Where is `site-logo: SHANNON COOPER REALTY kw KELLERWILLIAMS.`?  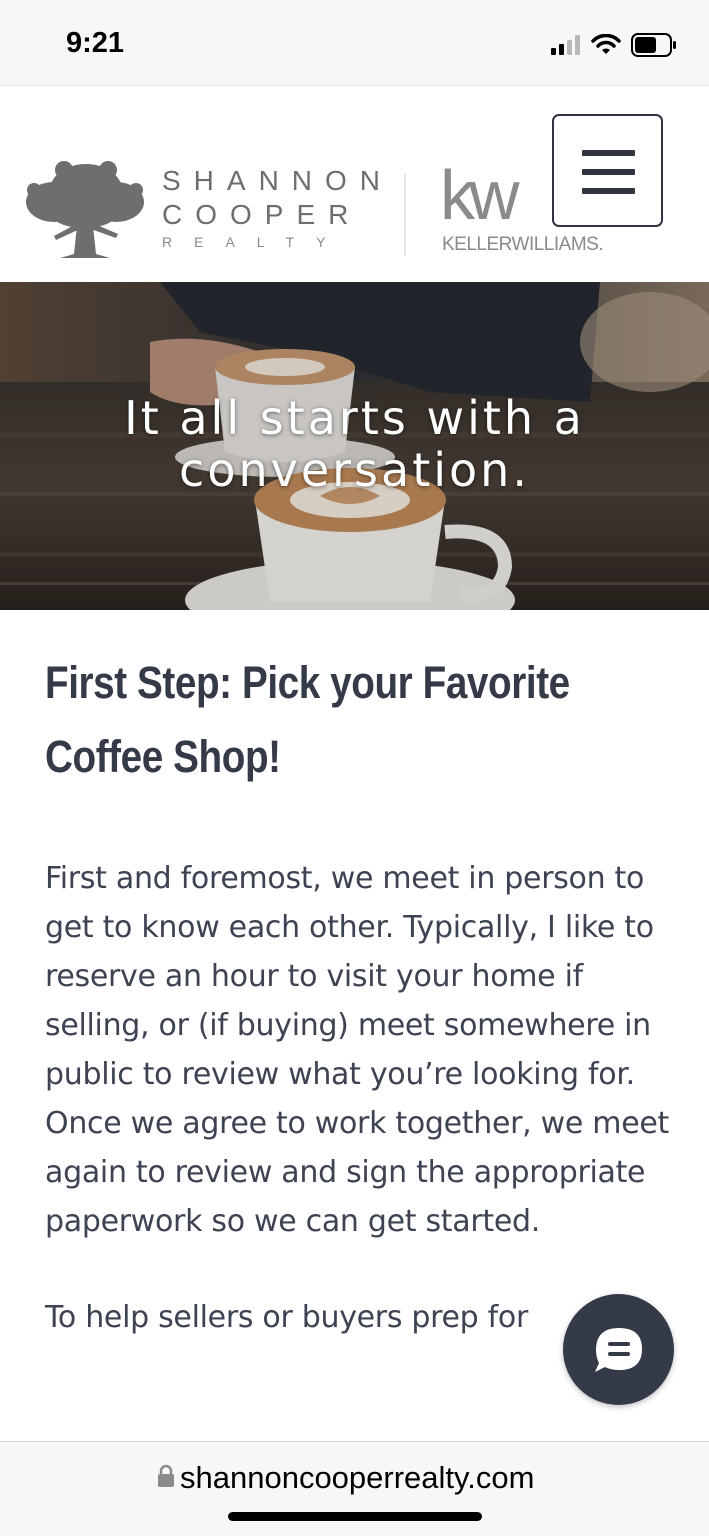 site-logo: SHANNON COOPER REALTY kw KELLERWILLIAMS. is located at coordinates (334, 215).